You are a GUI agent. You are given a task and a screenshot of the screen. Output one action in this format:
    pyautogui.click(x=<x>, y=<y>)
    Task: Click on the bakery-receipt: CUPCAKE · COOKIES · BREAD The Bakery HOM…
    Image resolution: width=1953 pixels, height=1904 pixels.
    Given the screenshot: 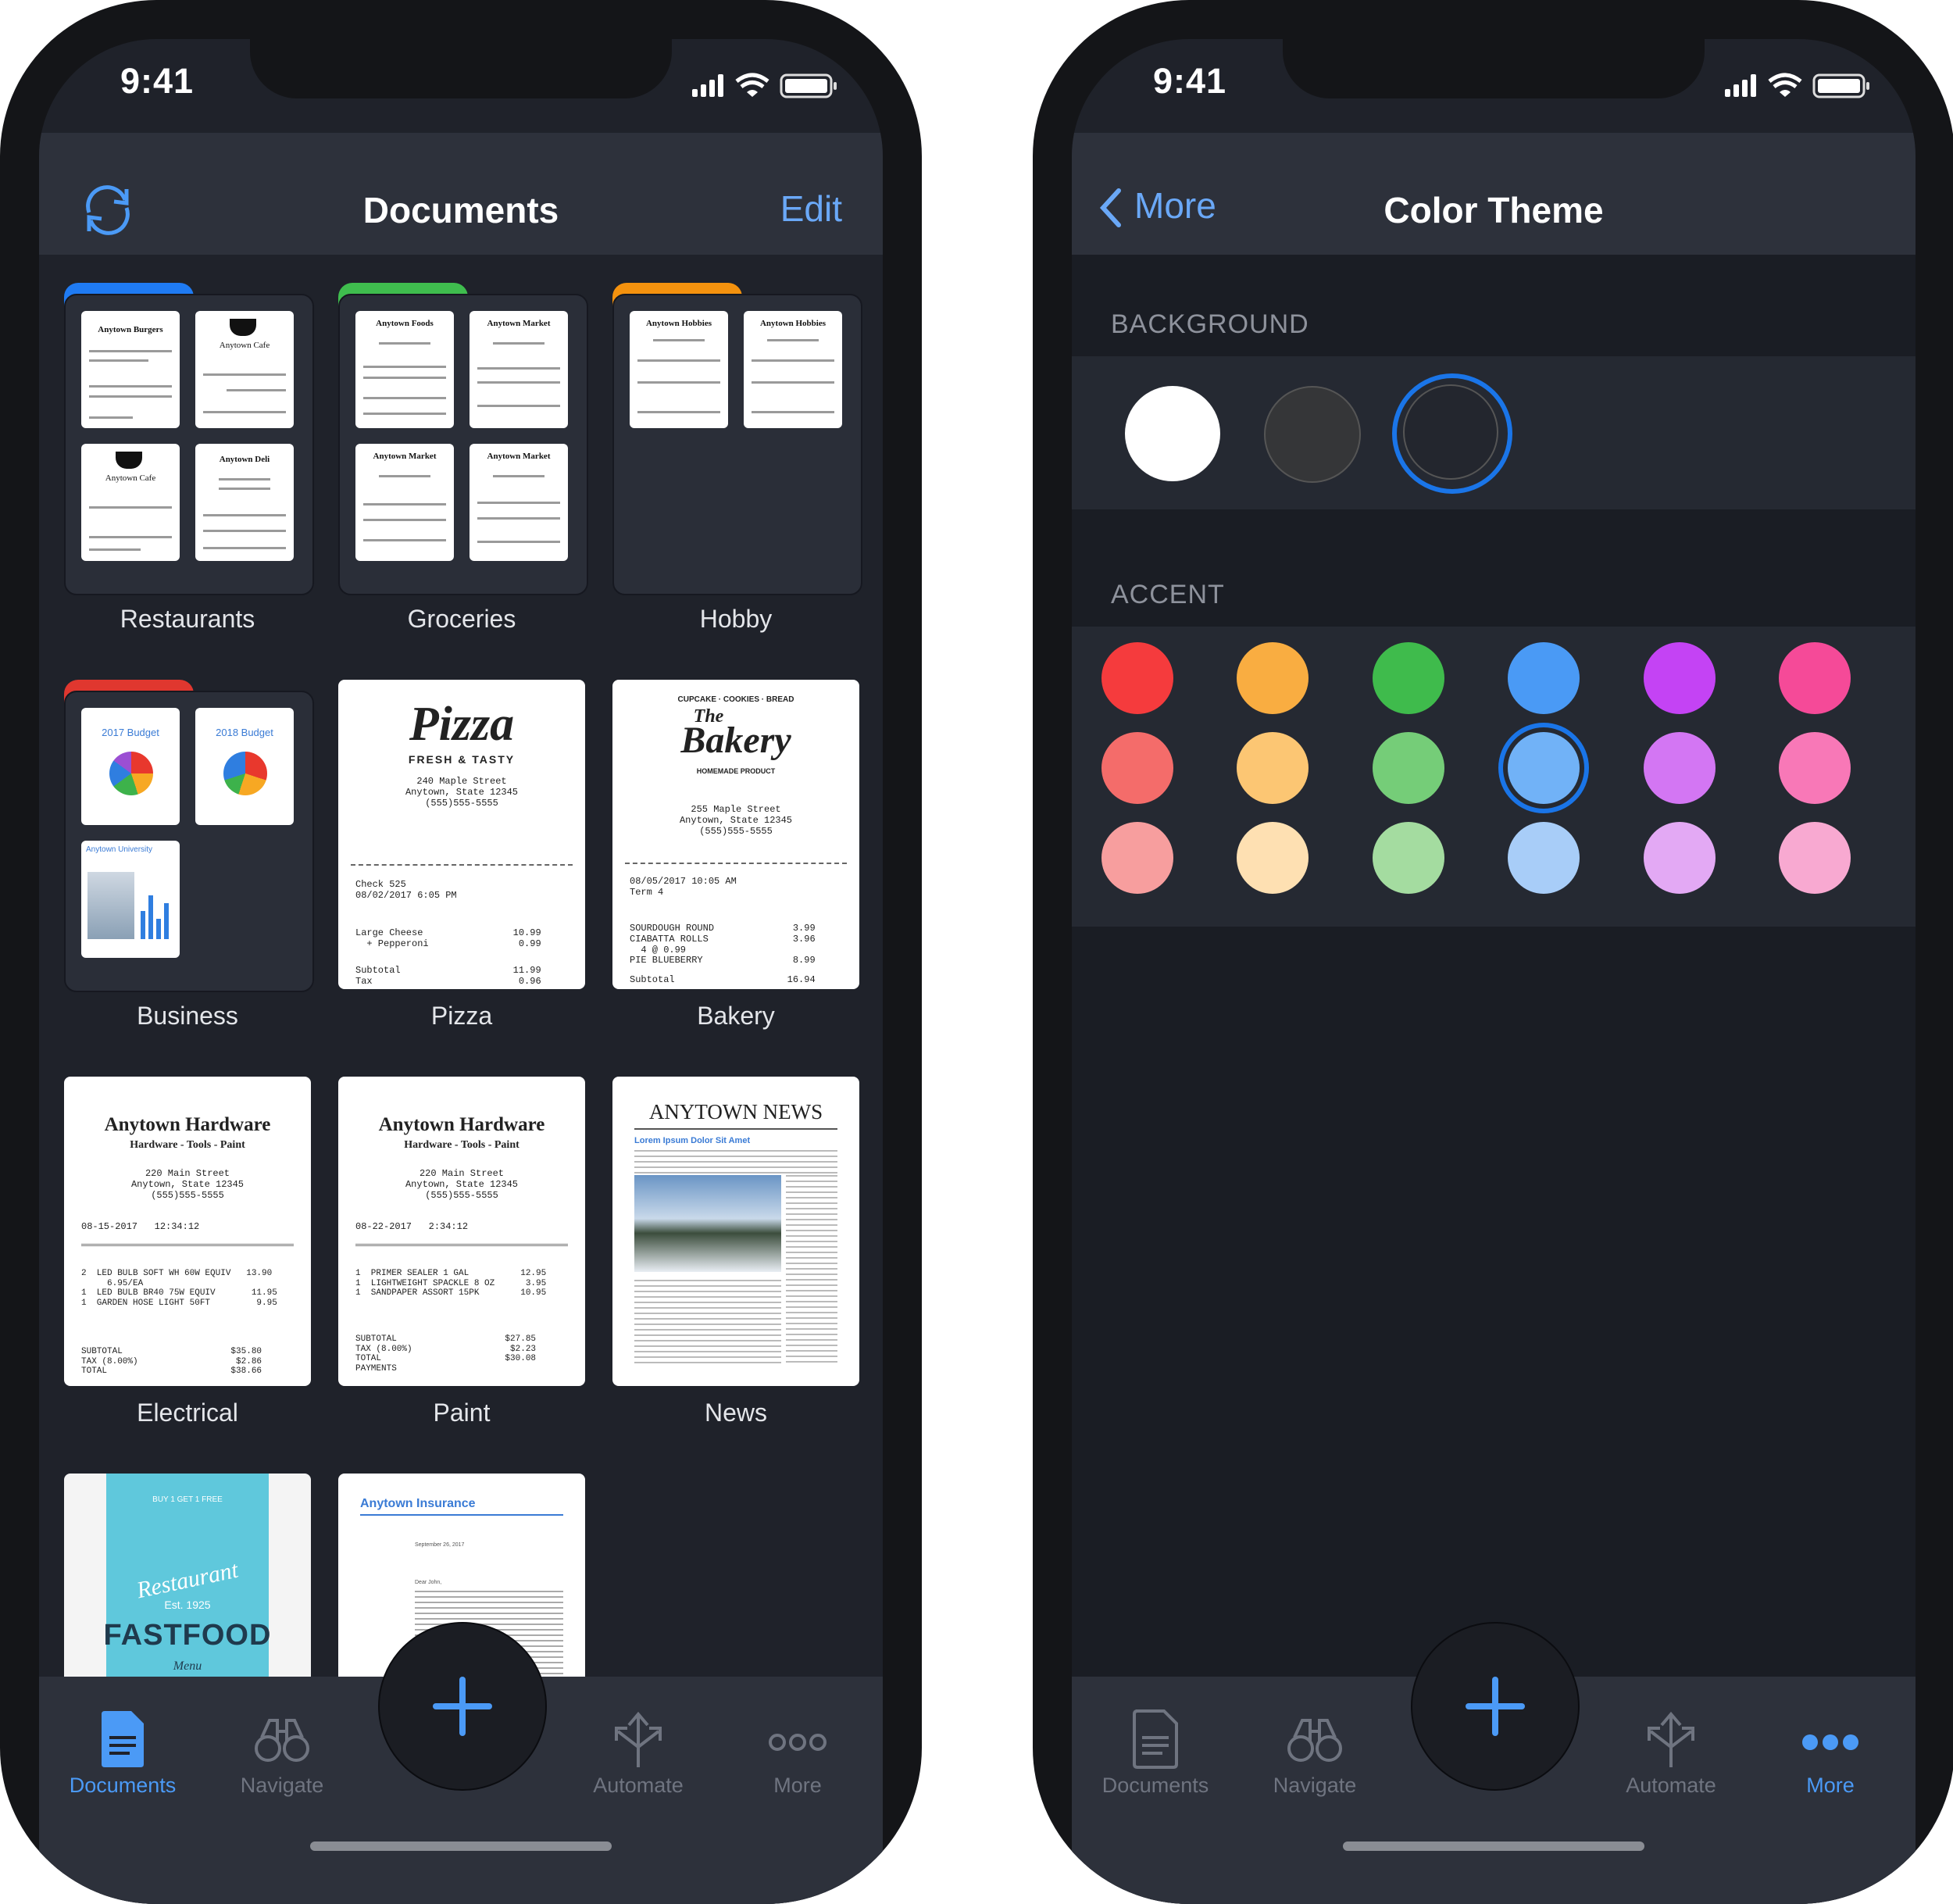 What is the action you would take?
    pyautogui.click(x=735, y=834)
    